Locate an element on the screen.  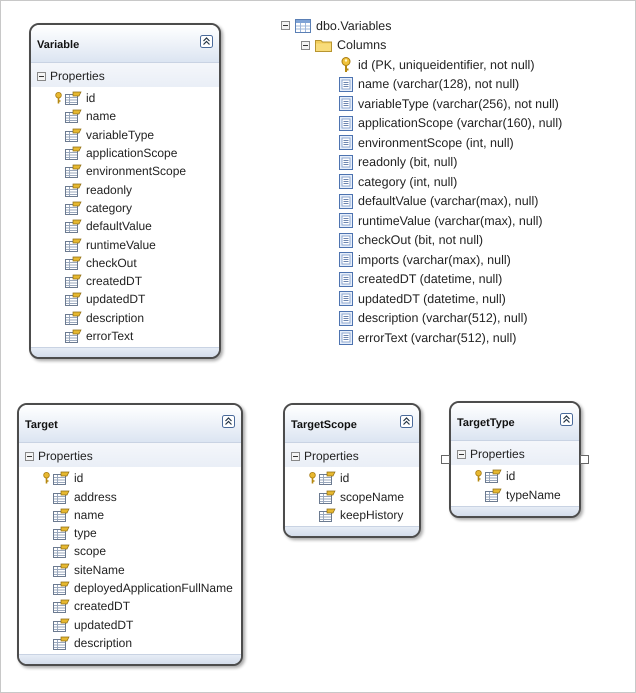
entity-title: Variable is located at coordinates (58, 45).